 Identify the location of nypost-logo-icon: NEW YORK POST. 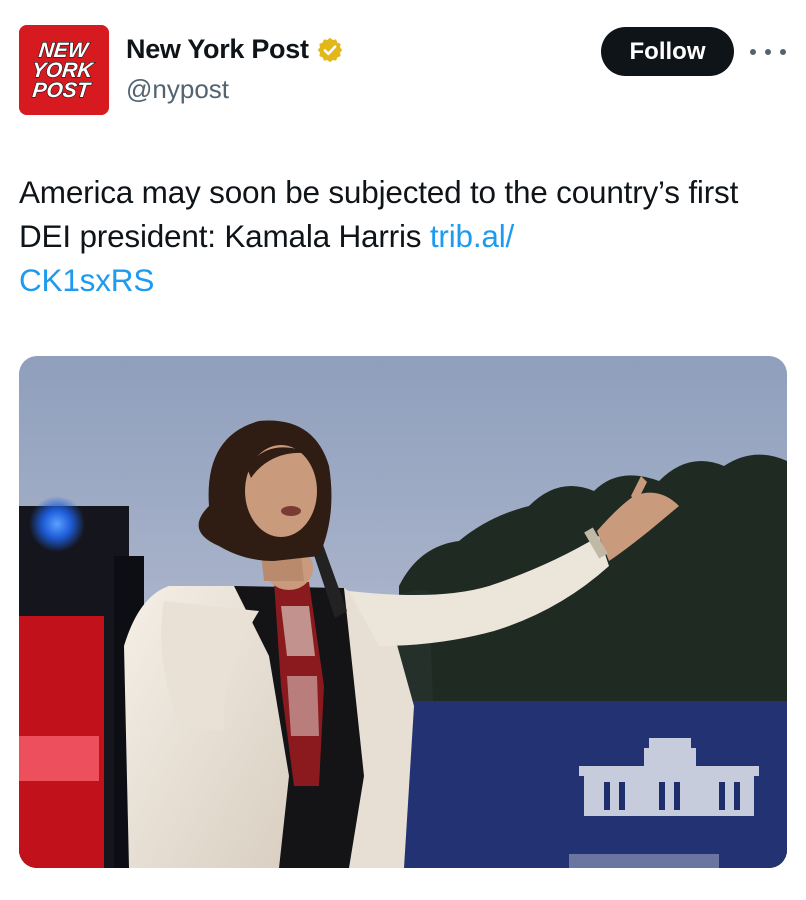
(64, 70).